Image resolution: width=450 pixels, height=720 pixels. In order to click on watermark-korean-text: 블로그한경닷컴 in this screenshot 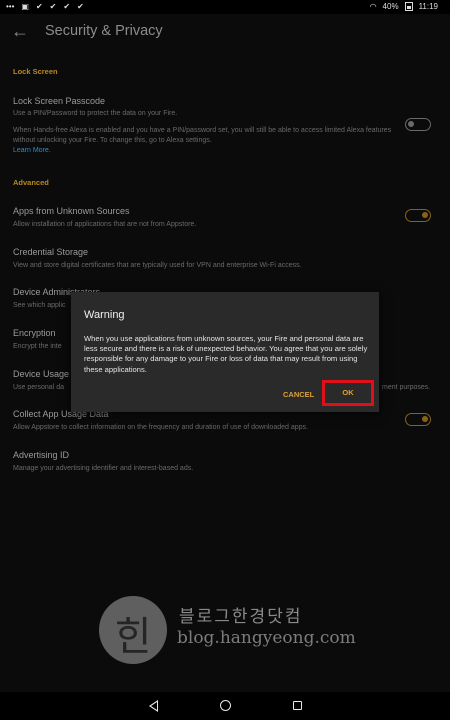, I will do `click(241, 617)`.